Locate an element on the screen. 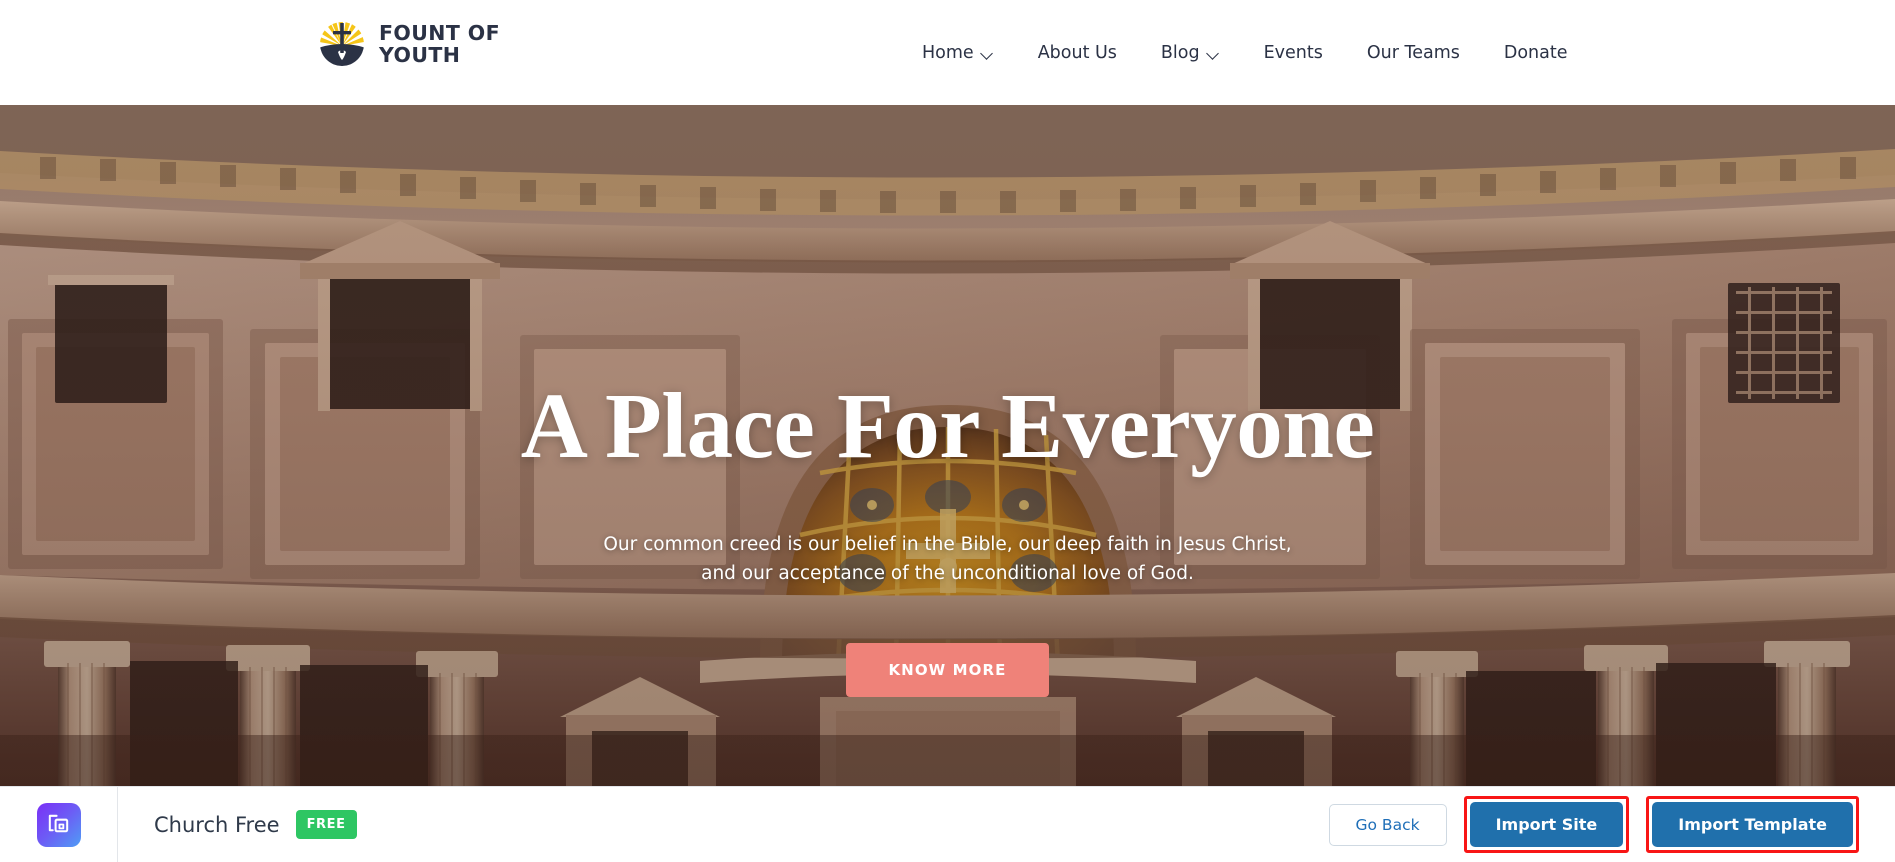  nav-item-blog: Blog is located at coordinates (1190, 53).